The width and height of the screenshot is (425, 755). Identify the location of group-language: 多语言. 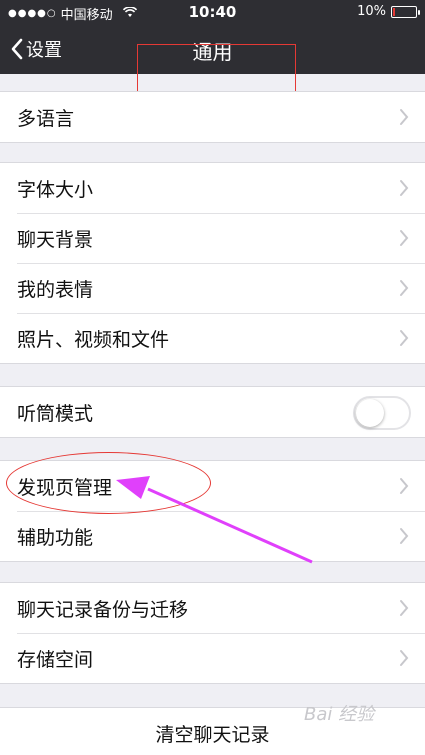
(212, 117).